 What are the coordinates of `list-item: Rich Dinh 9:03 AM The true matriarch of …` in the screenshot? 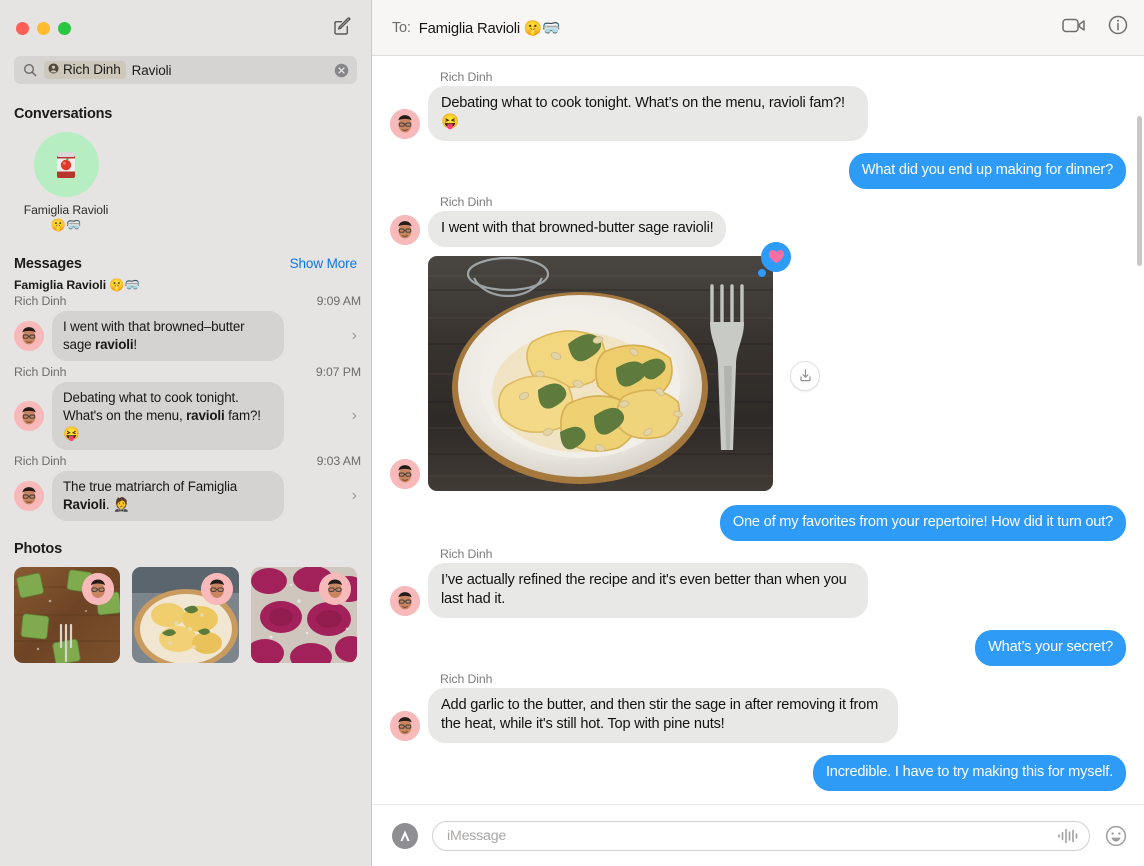 It's located at (185, 488).